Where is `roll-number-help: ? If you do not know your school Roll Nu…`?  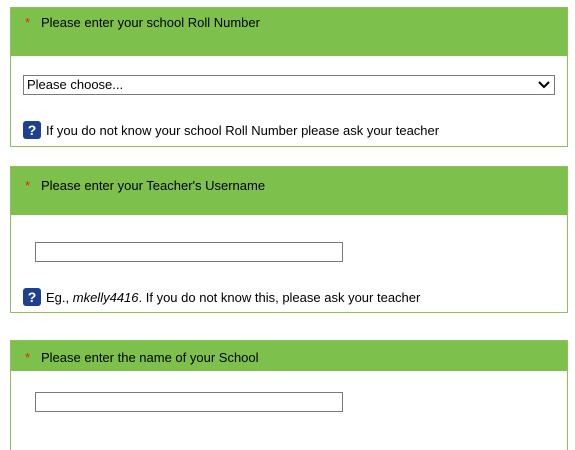 roll-number-help: ? If you do not know your school Roll Nu… is located at coordinates (231, 130).